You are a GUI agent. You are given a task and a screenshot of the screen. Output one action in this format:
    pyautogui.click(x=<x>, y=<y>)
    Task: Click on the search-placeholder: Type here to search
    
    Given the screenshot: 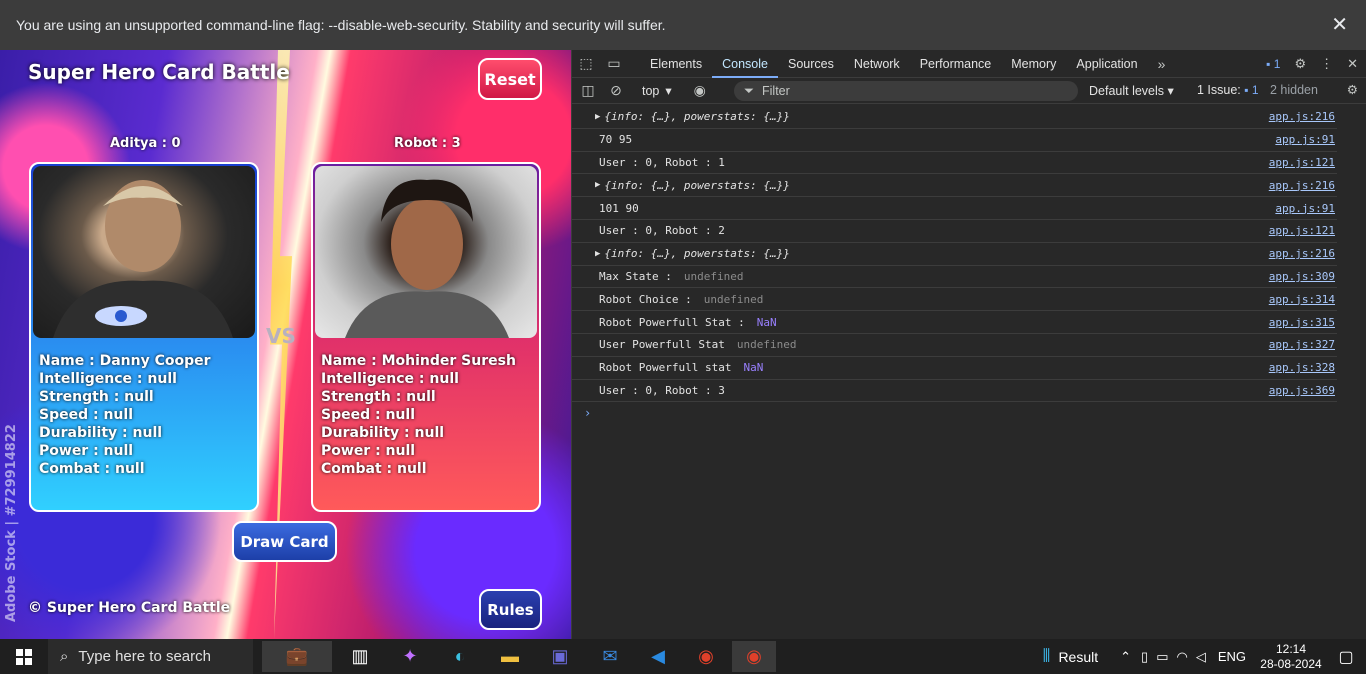 What is the action you would take?
    pyautogui.click(x=144, y=656)
    